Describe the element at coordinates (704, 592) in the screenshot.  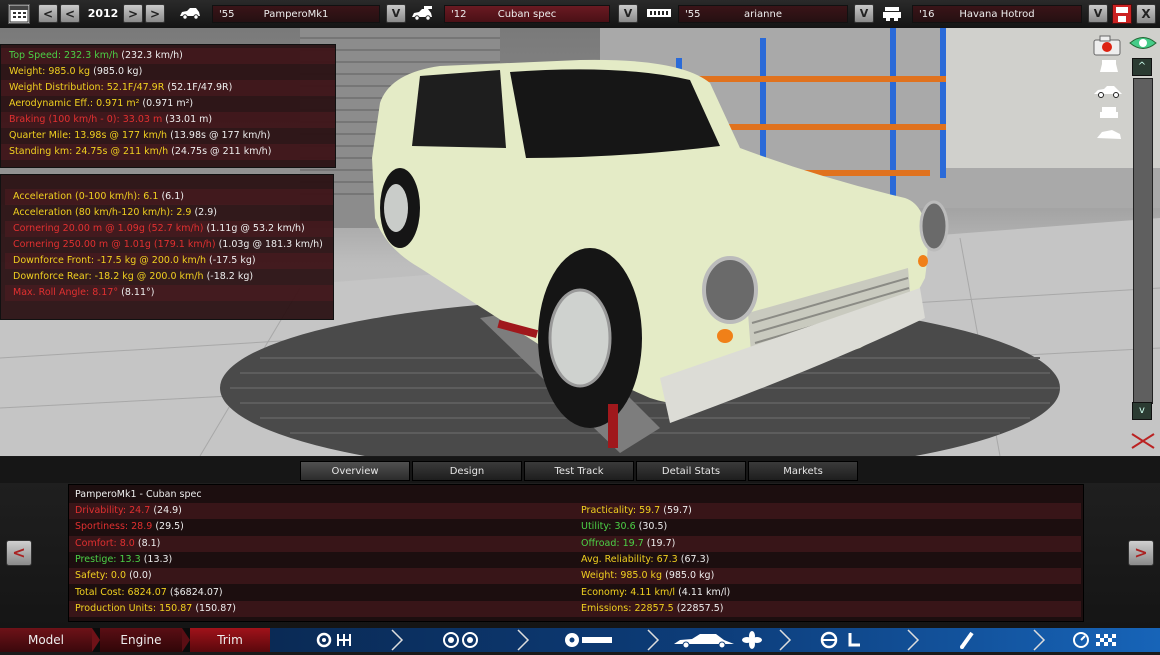
I see `summary-stat-value: (4.11 km/l)` at that location.